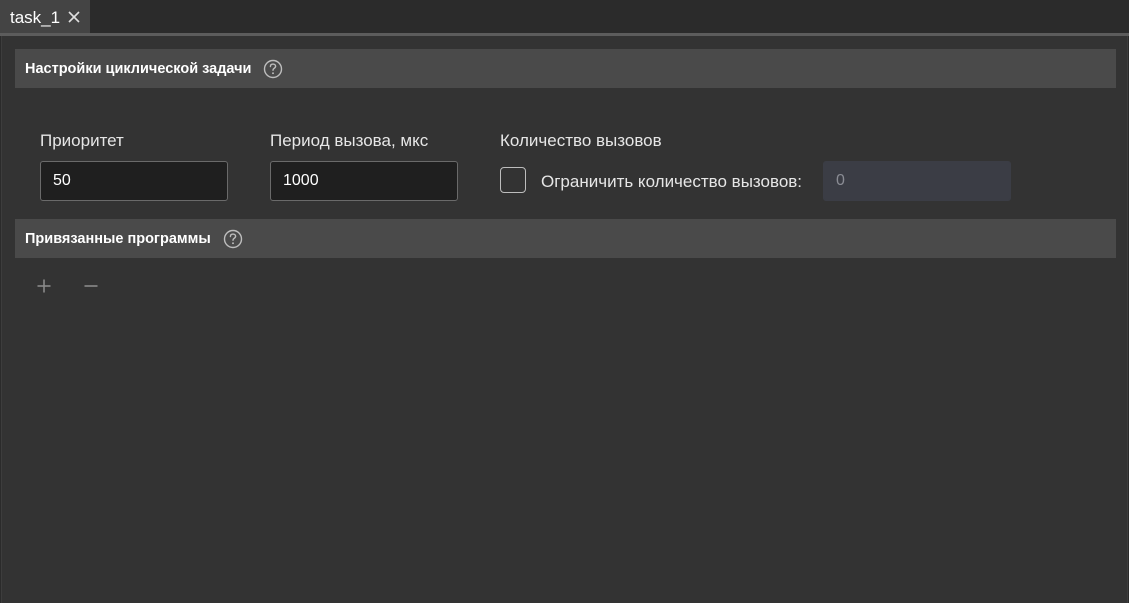  I want to click on period-input, so click(364, 181).